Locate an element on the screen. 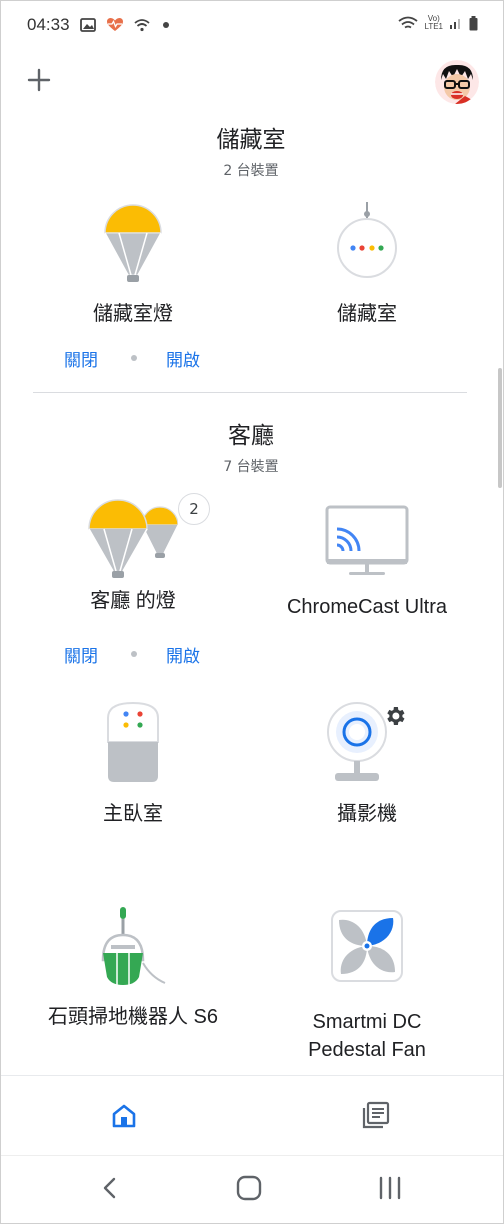 The image size is (504, 1224). device-label: 儲藏室 is located at coordinates (367, 314).